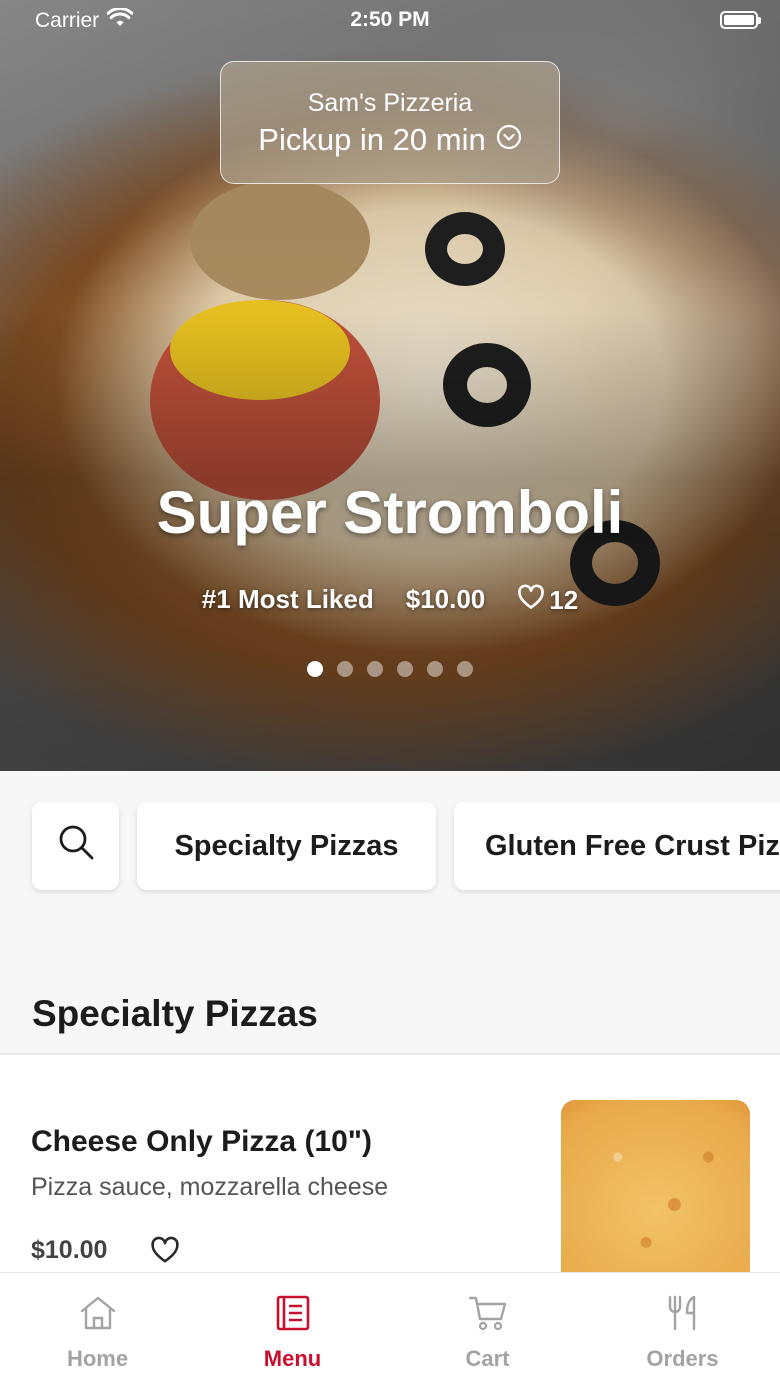 The image size is (780, 1387). Describe the element at coordinates (287, 599) in the screenshot. I see `featured-rank: #1 Most Liked` at that location.